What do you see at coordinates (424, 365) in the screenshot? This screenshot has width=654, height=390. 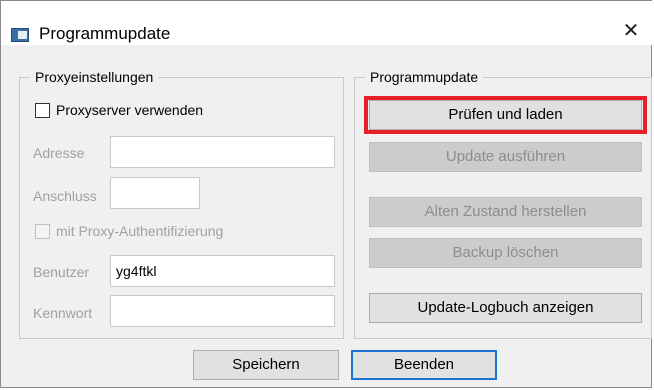 I see `exit-button: Beenden` at bounding box center [424, 365].